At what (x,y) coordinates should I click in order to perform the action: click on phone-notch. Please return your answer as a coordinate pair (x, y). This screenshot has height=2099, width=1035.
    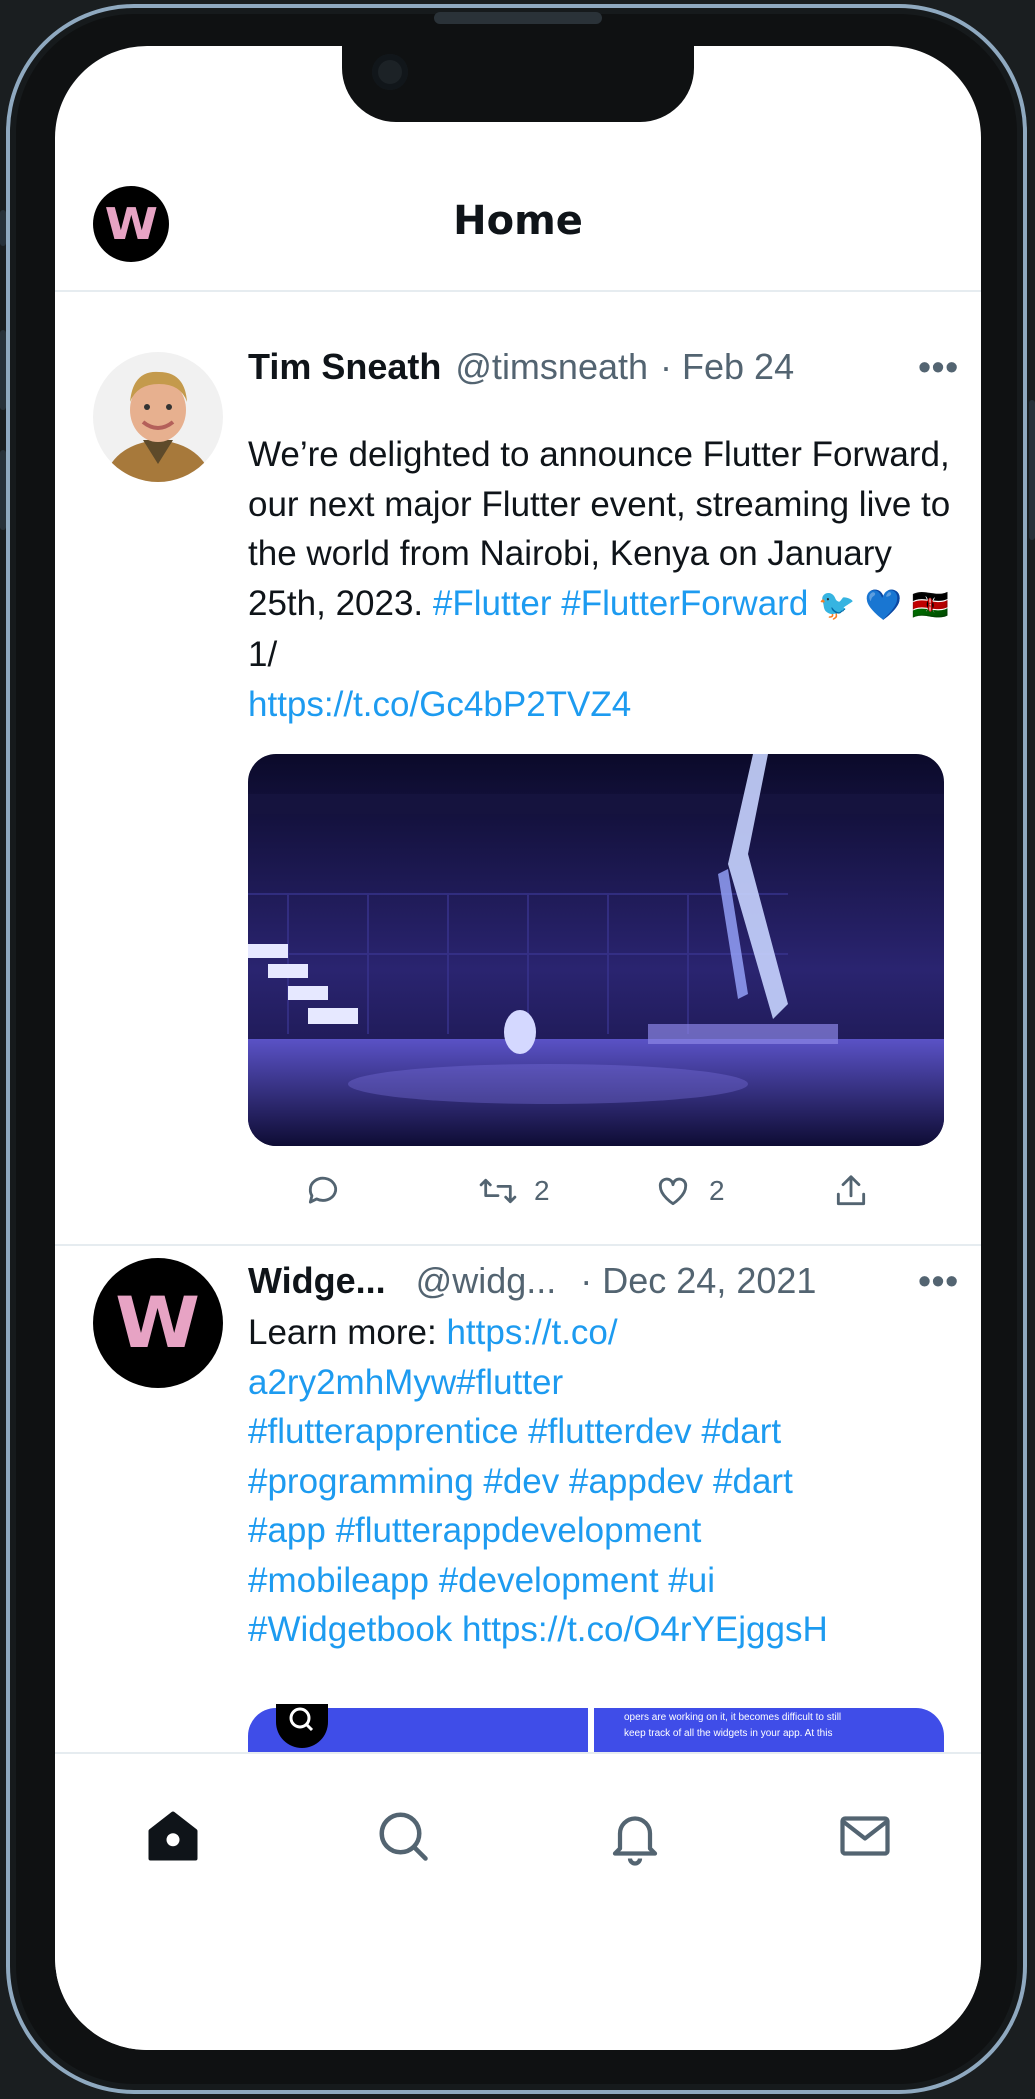
    Looking at the image, I should click on (518, 84).